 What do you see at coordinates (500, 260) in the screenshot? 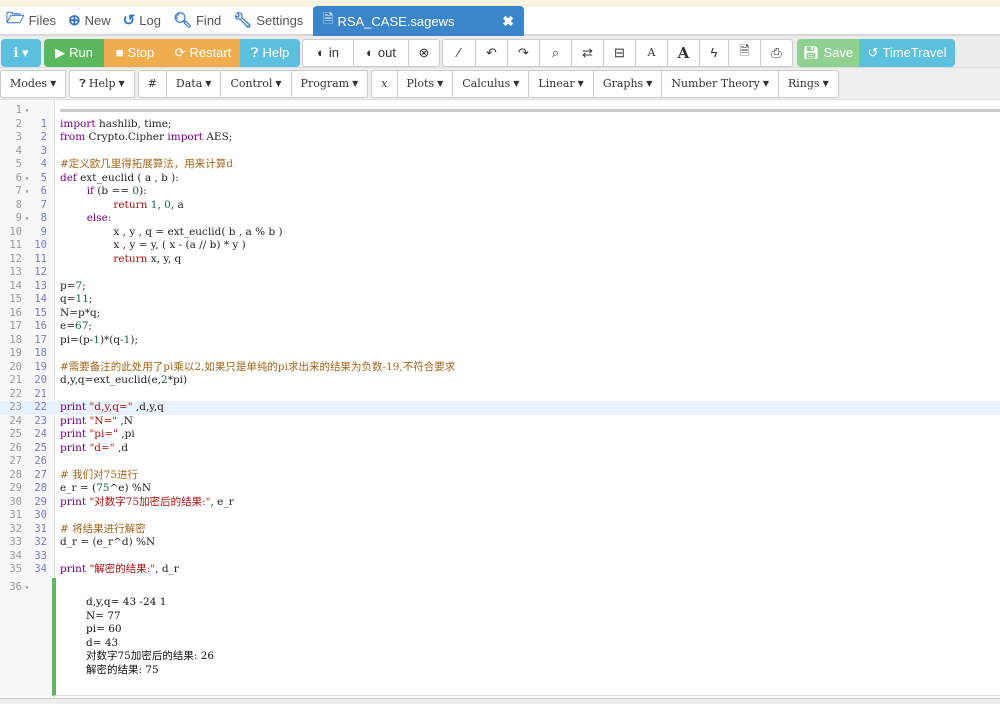
I see `code-line: 12 11 return x, y, q` at bounding box center [500, 260].